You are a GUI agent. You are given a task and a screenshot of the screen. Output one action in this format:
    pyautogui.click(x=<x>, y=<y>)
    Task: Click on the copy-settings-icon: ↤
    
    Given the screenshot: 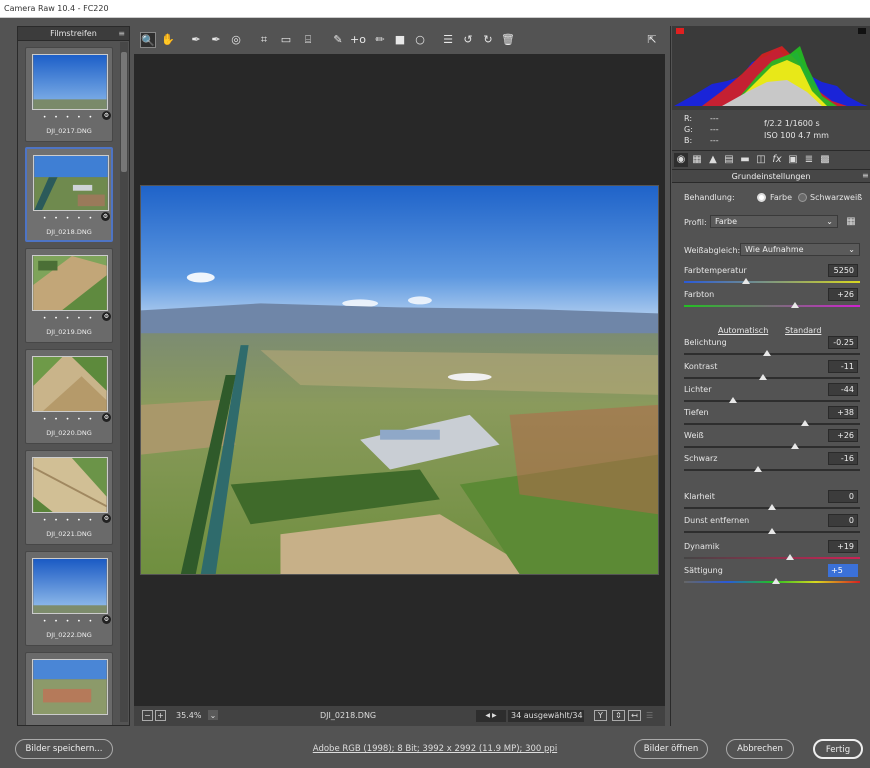 What is the action you would take?
    pyautogui.click(x=634, y=715)
    